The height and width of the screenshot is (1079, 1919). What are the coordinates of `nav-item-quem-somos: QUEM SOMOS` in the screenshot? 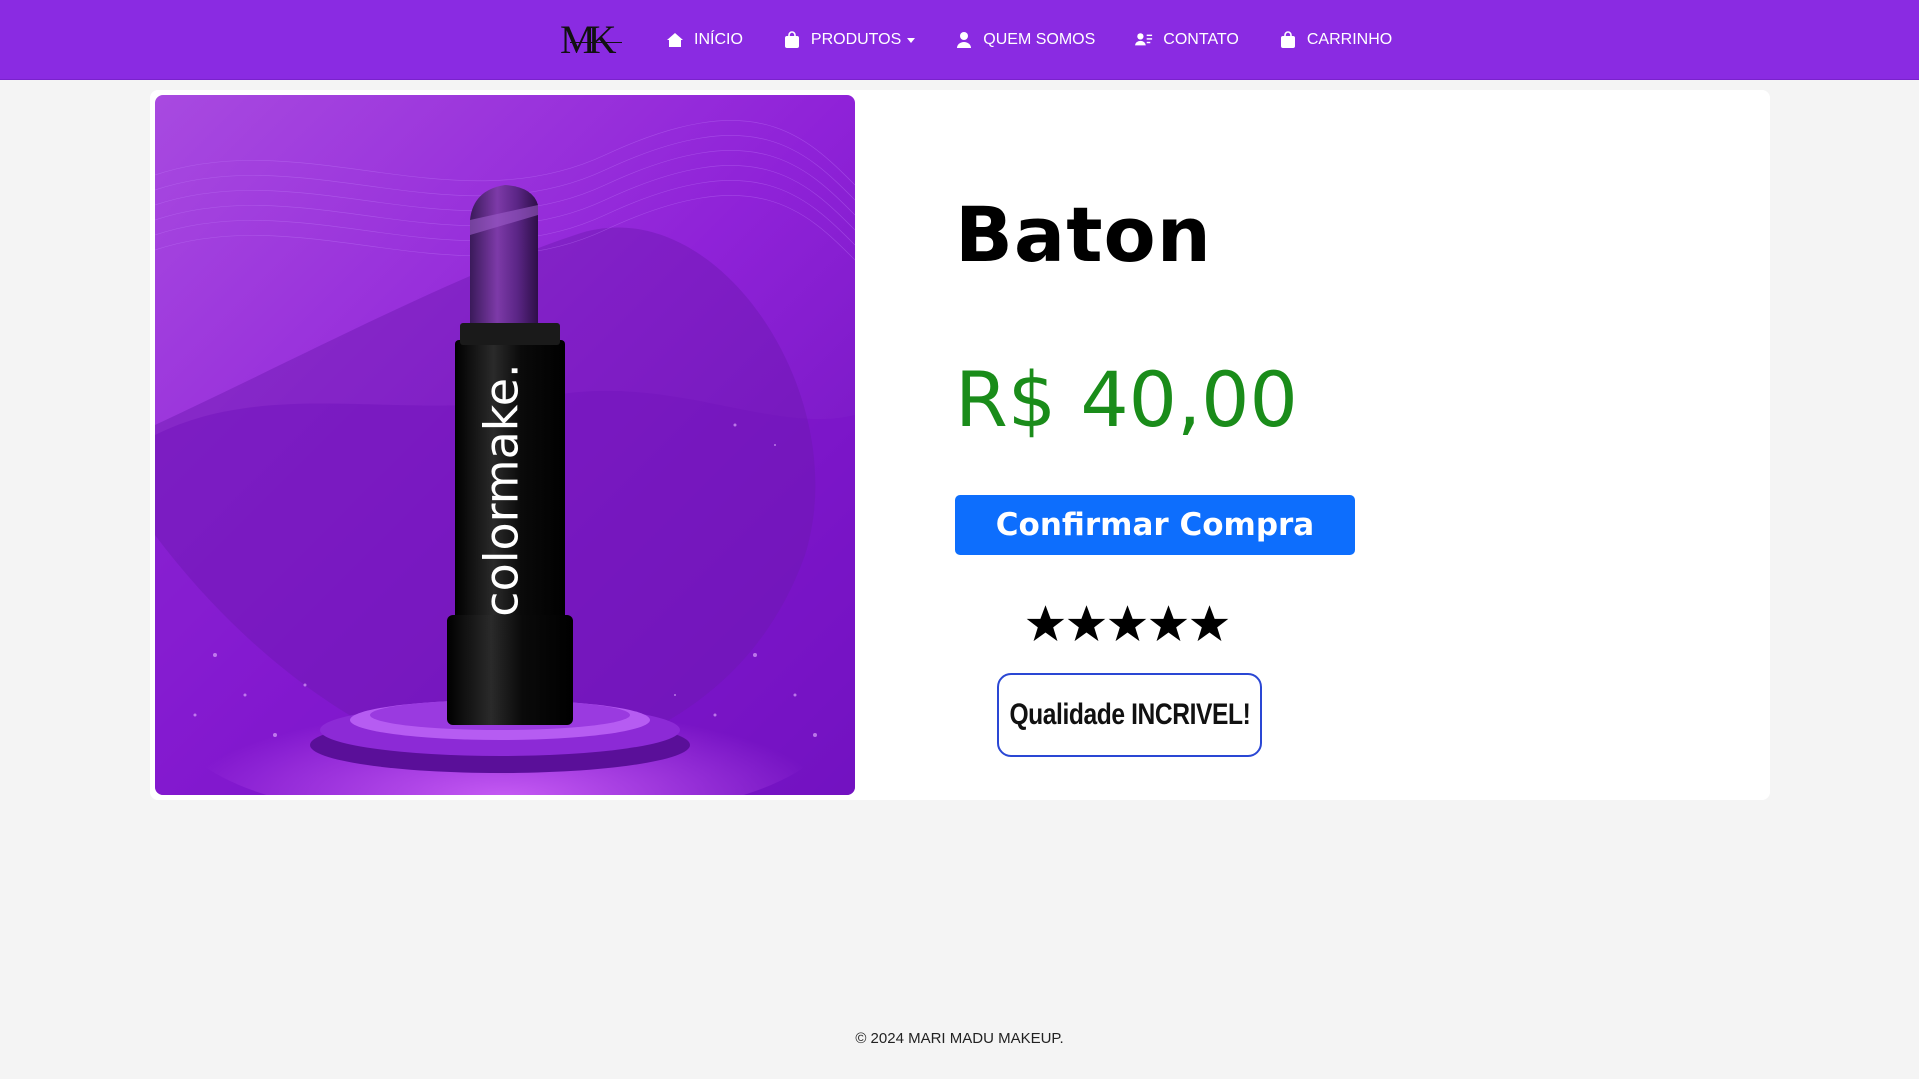 It's located at (1025, 40).